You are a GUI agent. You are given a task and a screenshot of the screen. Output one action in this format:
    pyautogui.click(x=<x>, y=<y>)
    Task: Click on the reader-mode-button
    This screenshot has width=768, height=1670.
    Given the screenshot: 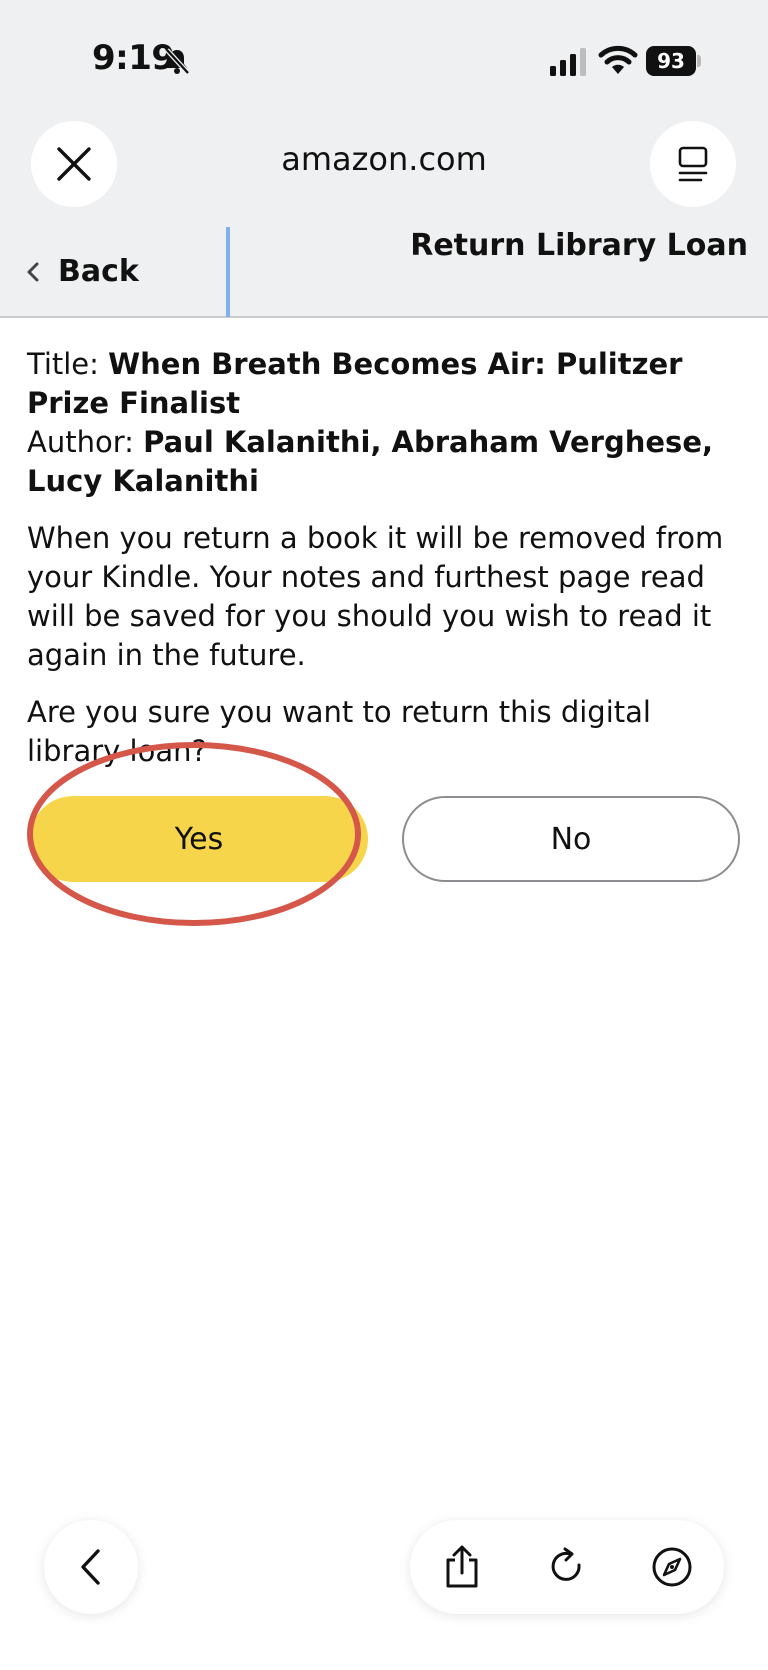 What is the action you would take?
    pyautogui.click(x=693, y=164)
    